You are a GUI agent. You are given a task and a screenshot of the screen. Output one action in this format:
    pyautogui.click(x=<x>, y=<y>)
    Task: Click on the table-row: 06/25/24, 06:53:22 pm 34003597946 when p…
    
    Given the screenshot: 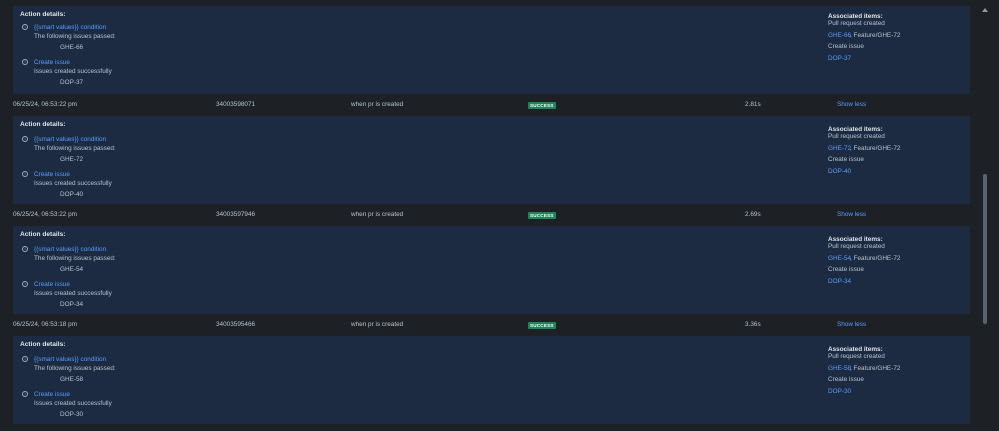 What is the action you would take?
    pyautogui.click(x=491, y=215)
    